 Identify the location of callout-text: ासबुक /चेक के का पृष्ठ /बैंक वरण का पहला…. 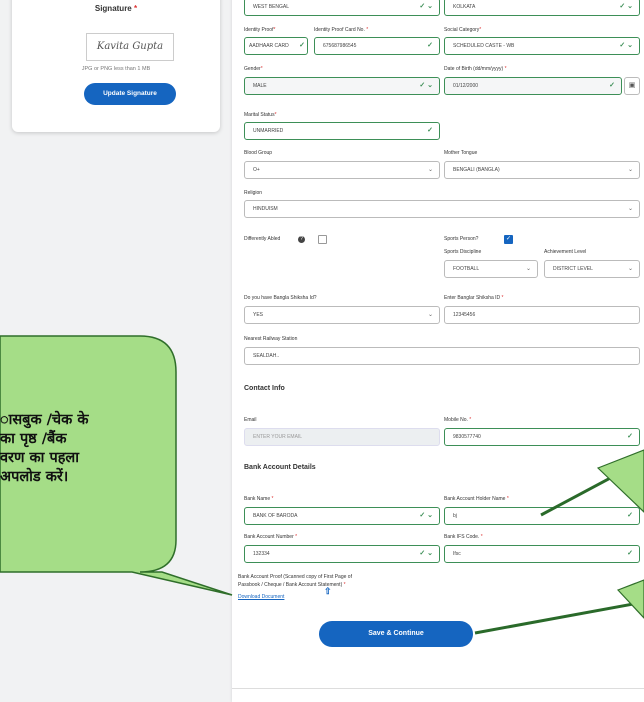
(80, 449).